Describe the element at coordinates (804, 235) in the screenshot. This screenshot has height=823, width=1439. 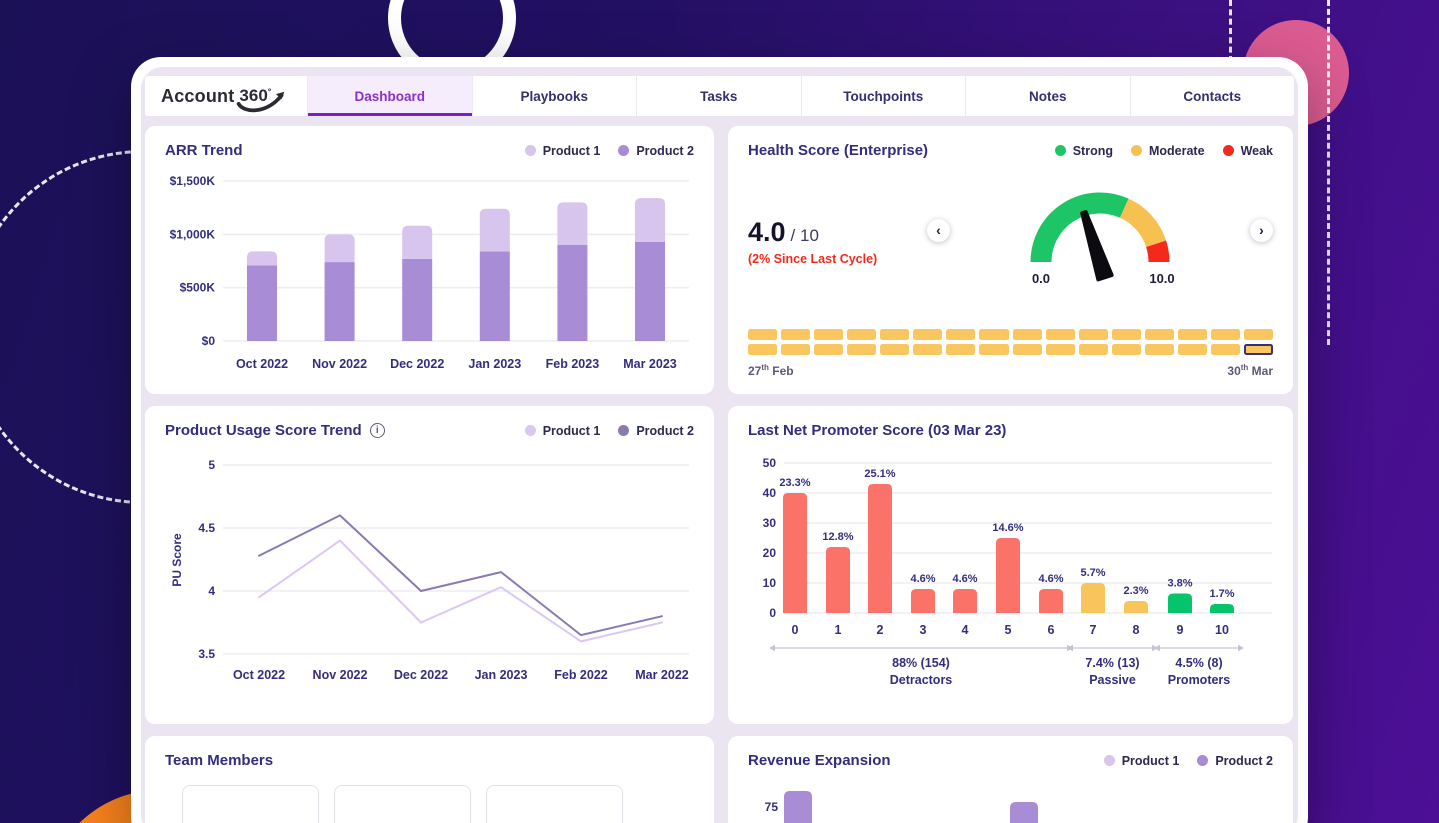
I see `health-score-max: / 10` at that location.